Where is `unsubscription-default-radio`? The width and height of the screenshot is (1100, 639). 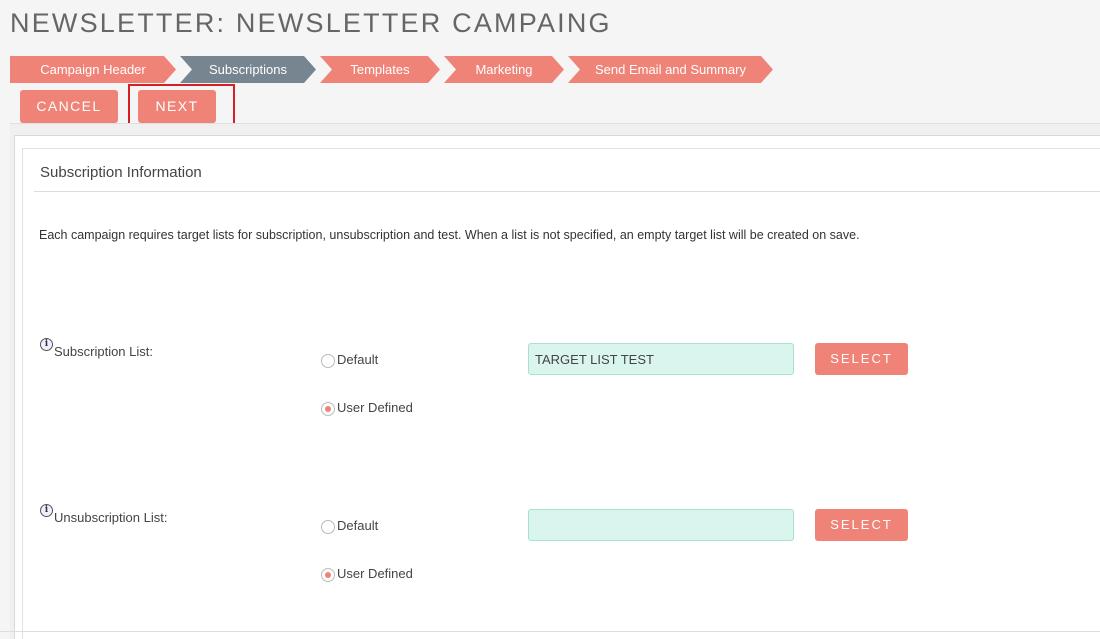 unsubscription-default-radio is located at coordinates (328, 527).